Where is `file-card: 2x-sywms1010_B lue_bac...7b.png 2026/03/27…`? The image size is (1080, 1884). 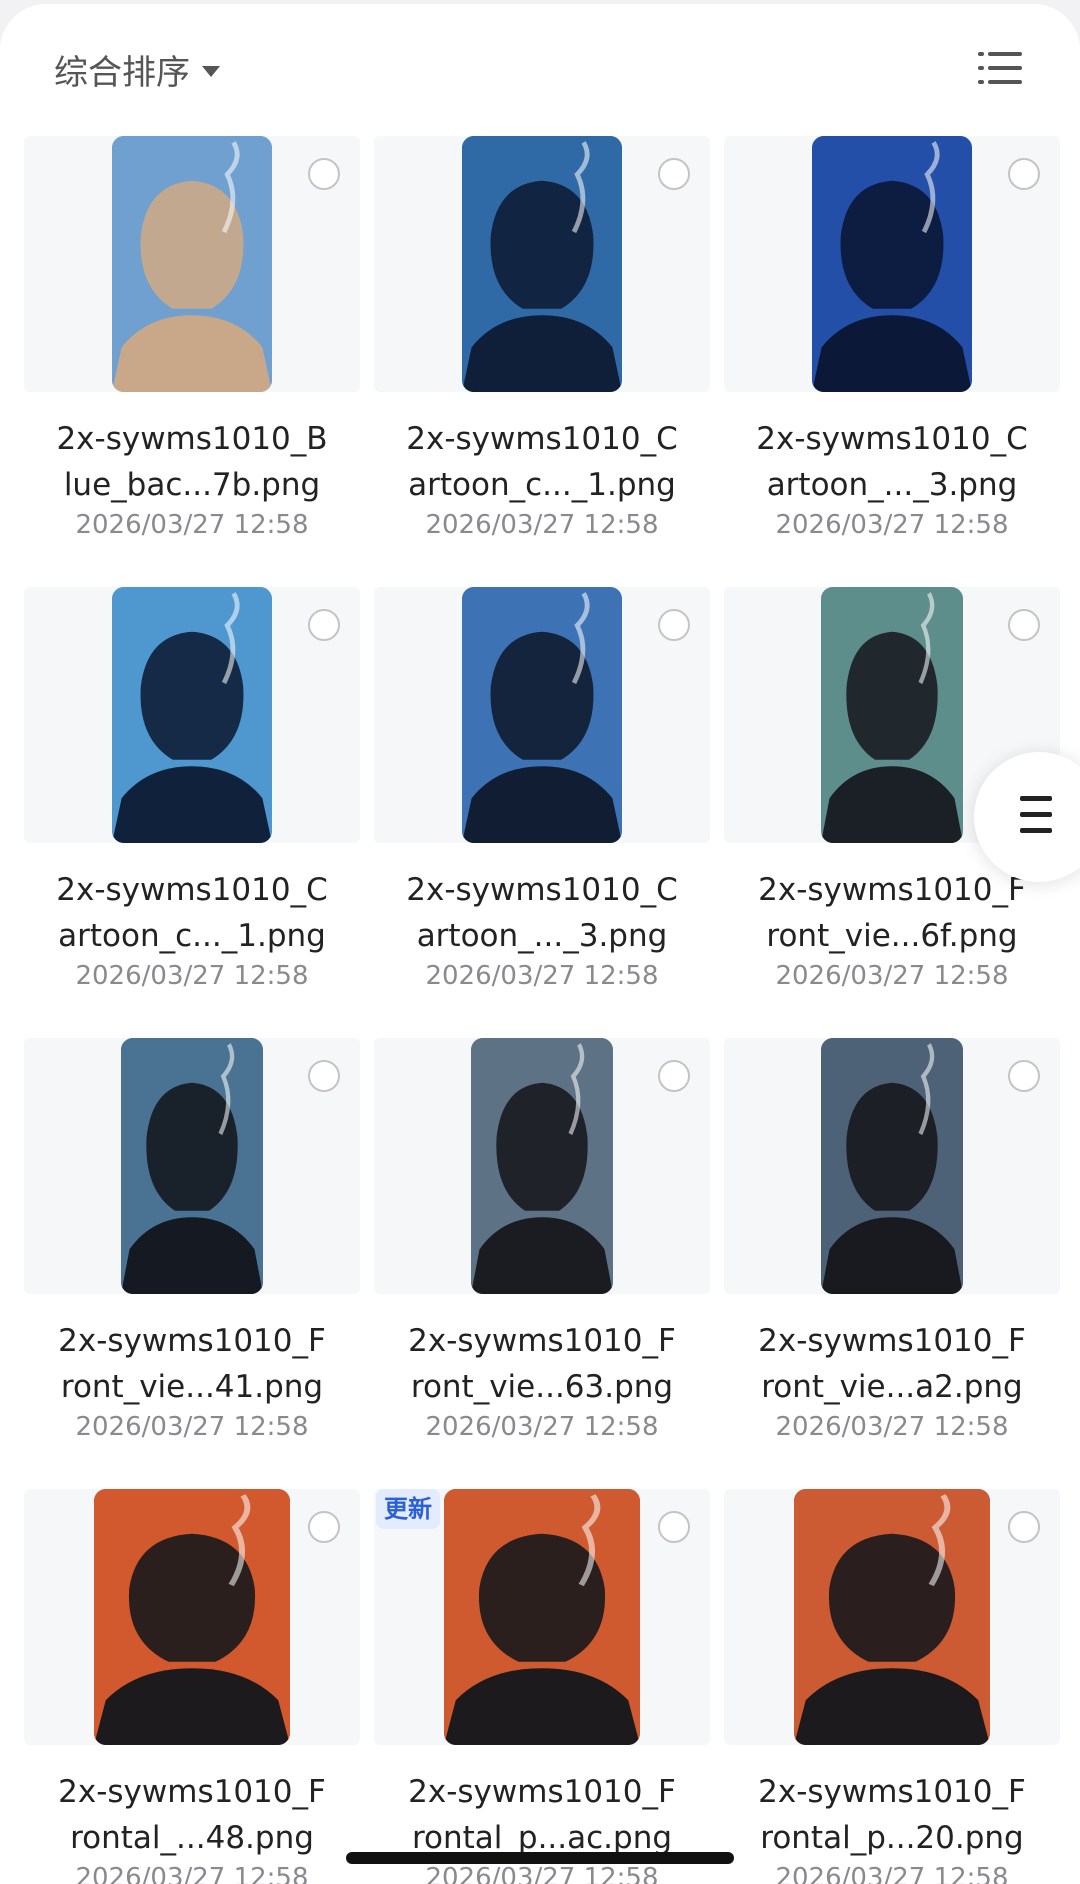 file-card: 2x-sywms1010_B lue_bac...7b.png 2026/03/27… is located at coordinates (192, 356).